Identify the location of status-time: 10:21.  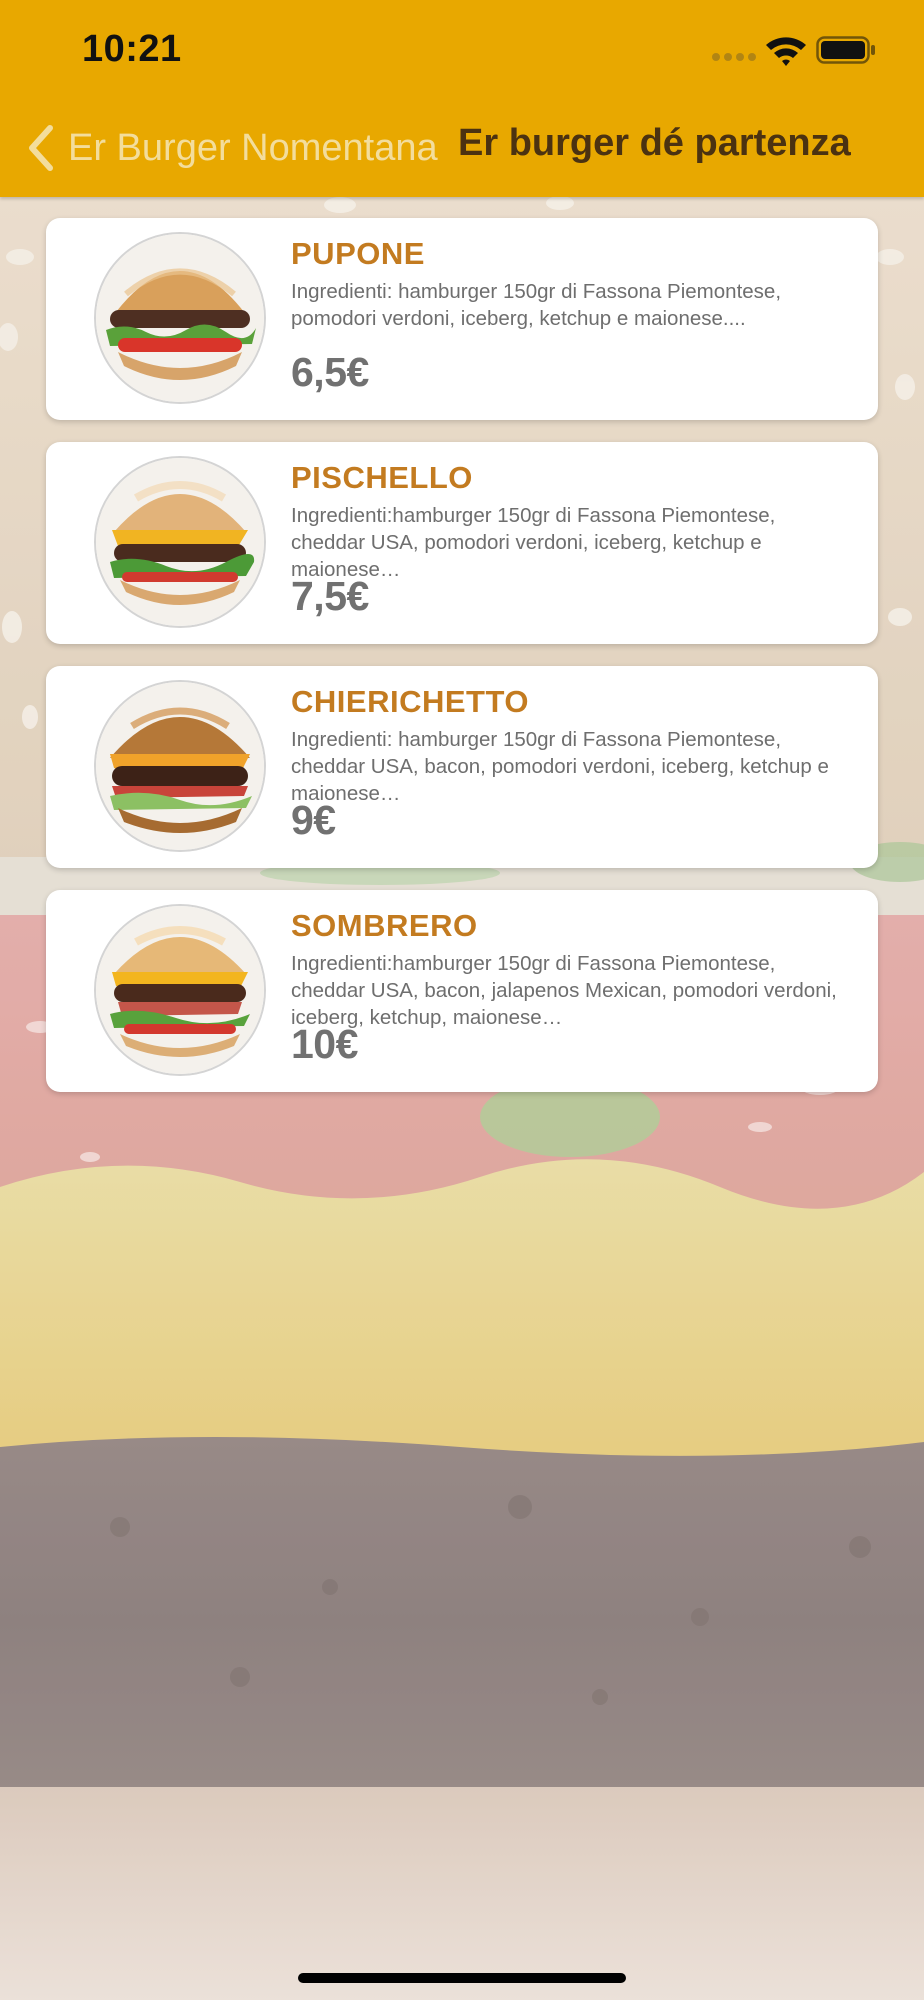
(132, 49).